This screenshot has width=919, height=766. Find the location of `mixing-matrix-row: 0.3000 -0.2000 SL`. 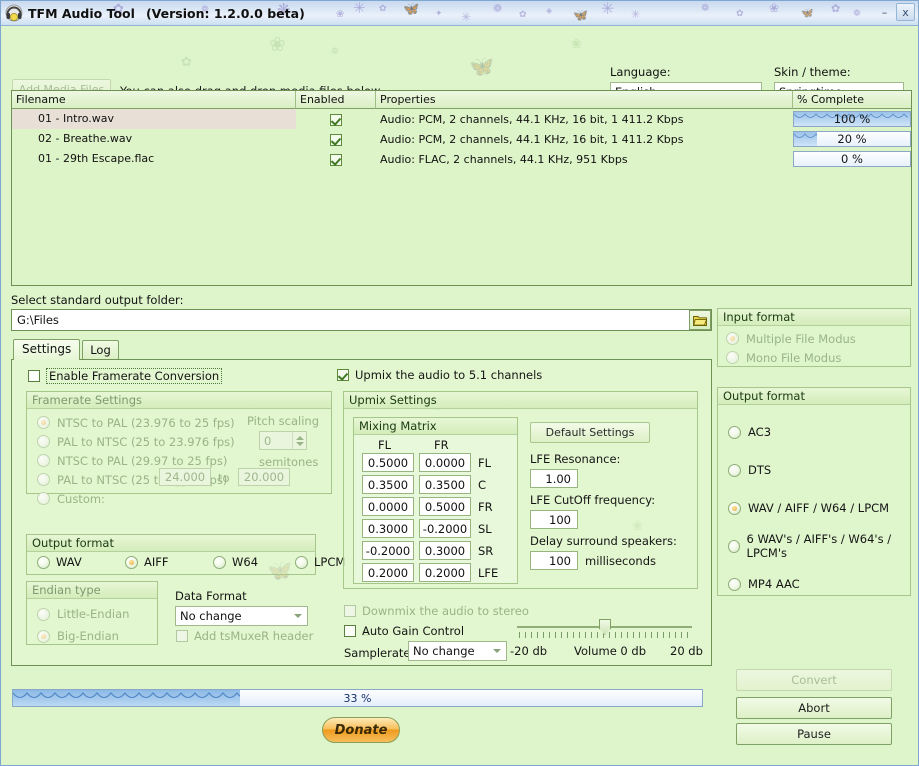

mixing-matrix-row: 0.3000 -0.2000 SL is located at coordinates (435, 529).